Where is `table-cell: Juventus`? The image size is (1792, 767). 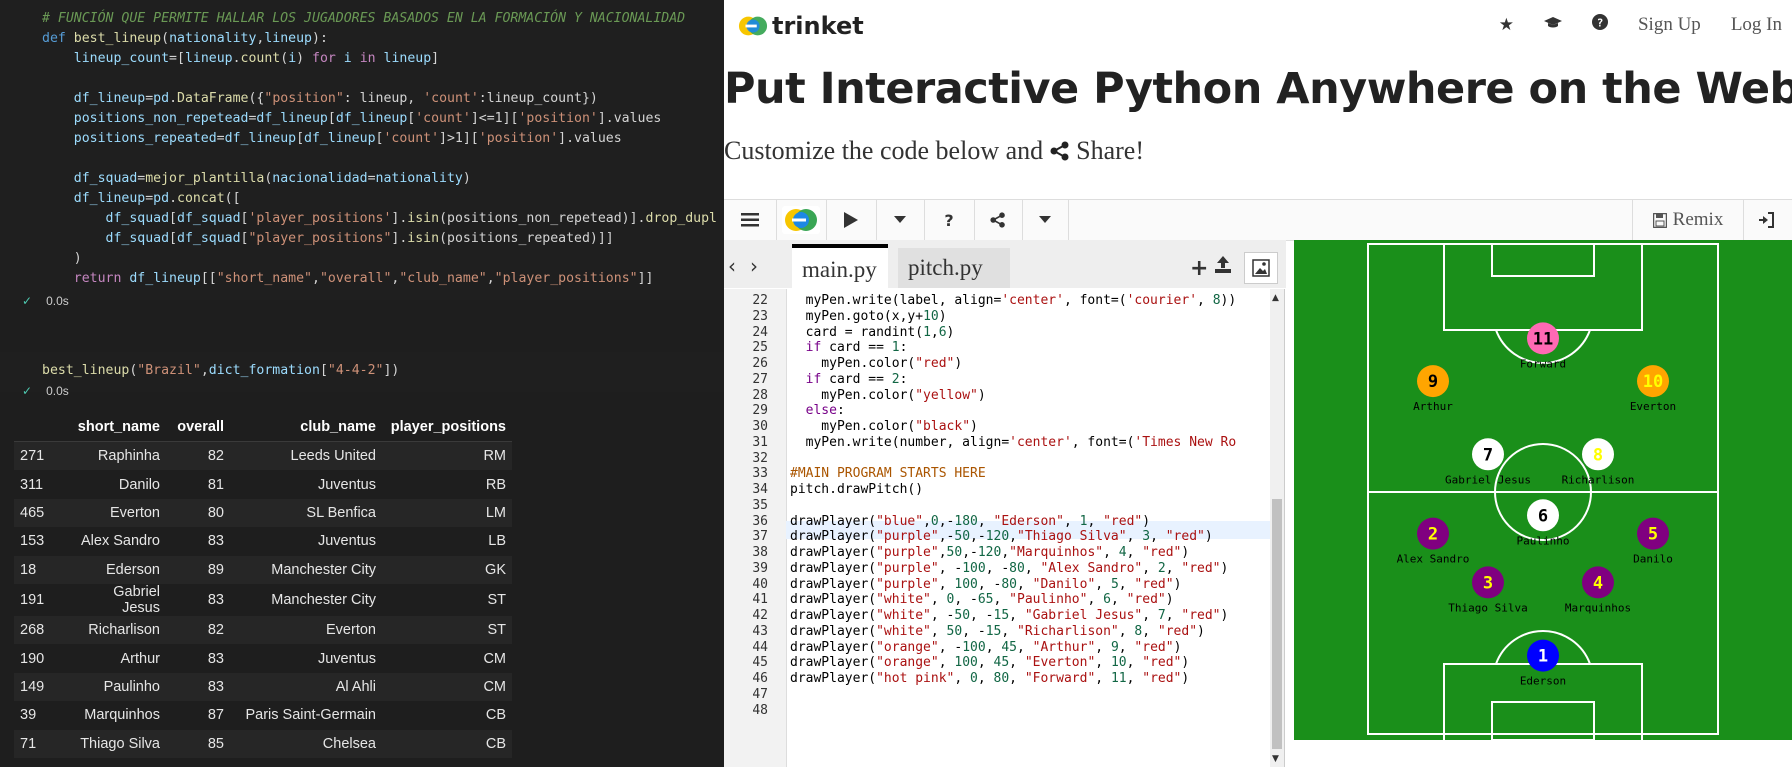
table-cell: Juventus is located at coordinates (306, 541).